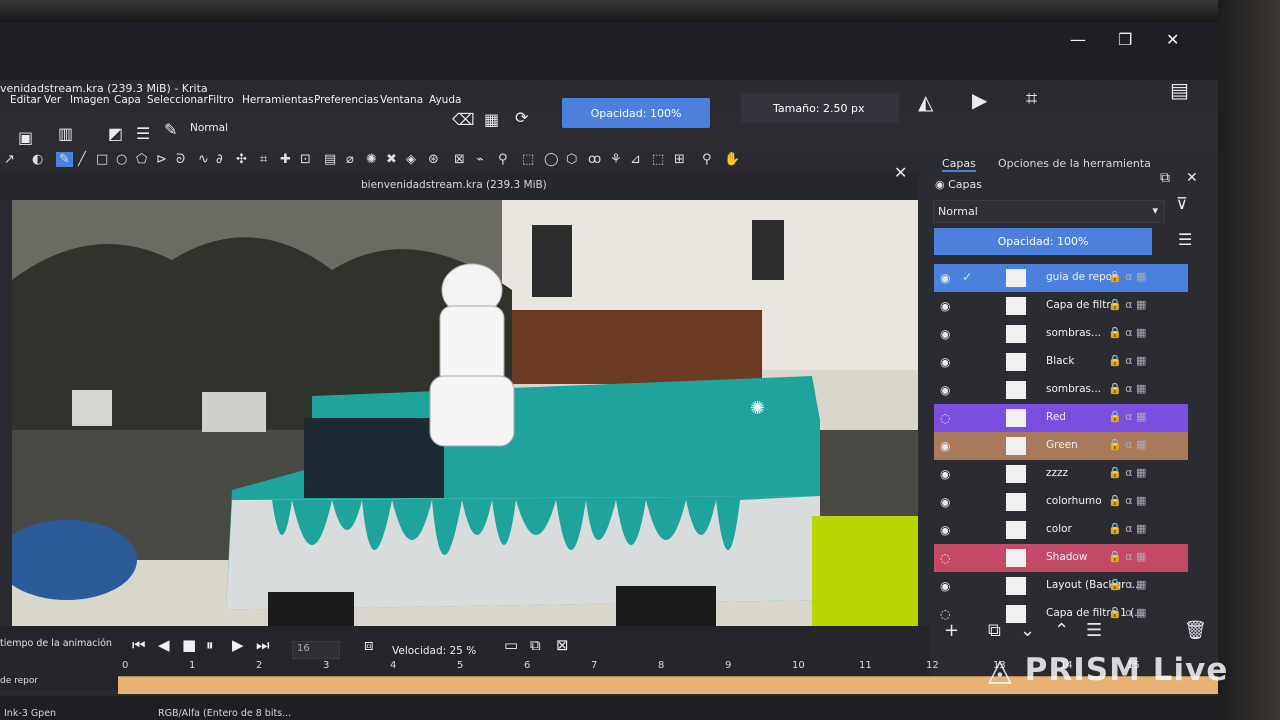 The width and height of the screenshot is (1280, 720). What do you see at coordinates (433, 159) in the screenshot?
I see `pattern-icon: ⊛` at bounding box center [433, 159].